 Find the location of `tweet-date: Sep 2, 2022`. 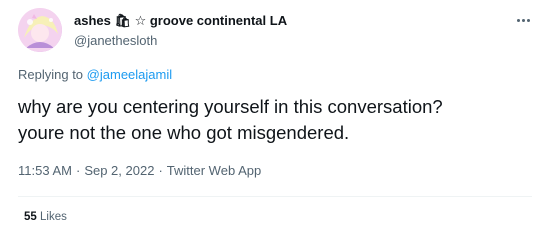

tweet-date: Sep 2, 2022 is located at coordinates (119, 170).